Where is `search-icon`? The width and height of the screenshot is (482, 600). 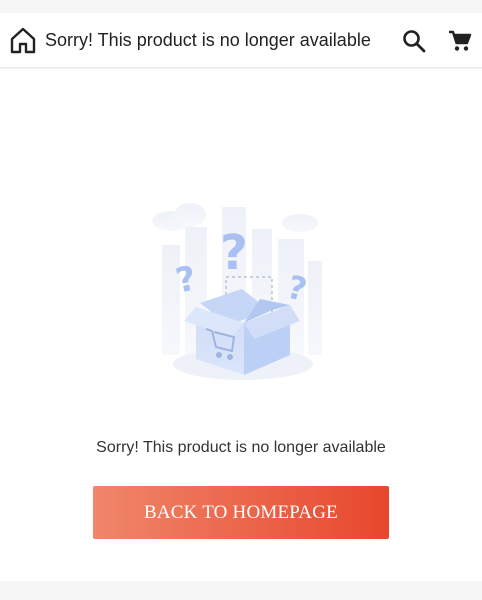
search-icon is located at coordinates (414, 41).